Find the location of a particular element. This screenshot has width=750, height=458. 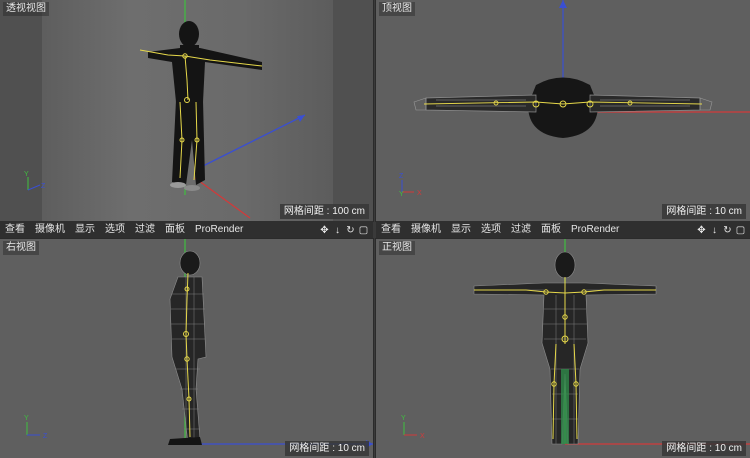

front-title: 正视图 is located at coordinates (397, 248).